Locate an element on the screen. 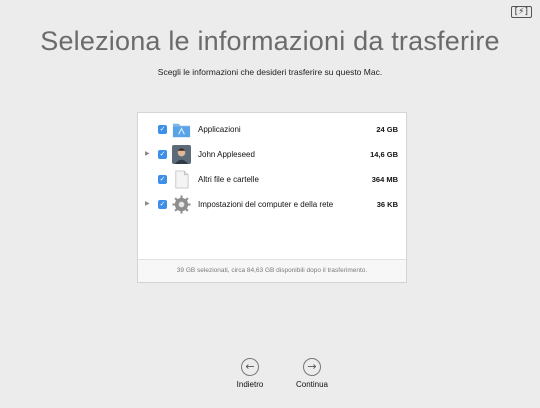  battery-status-icon: [⚡] is located at coordinates (521, 12).